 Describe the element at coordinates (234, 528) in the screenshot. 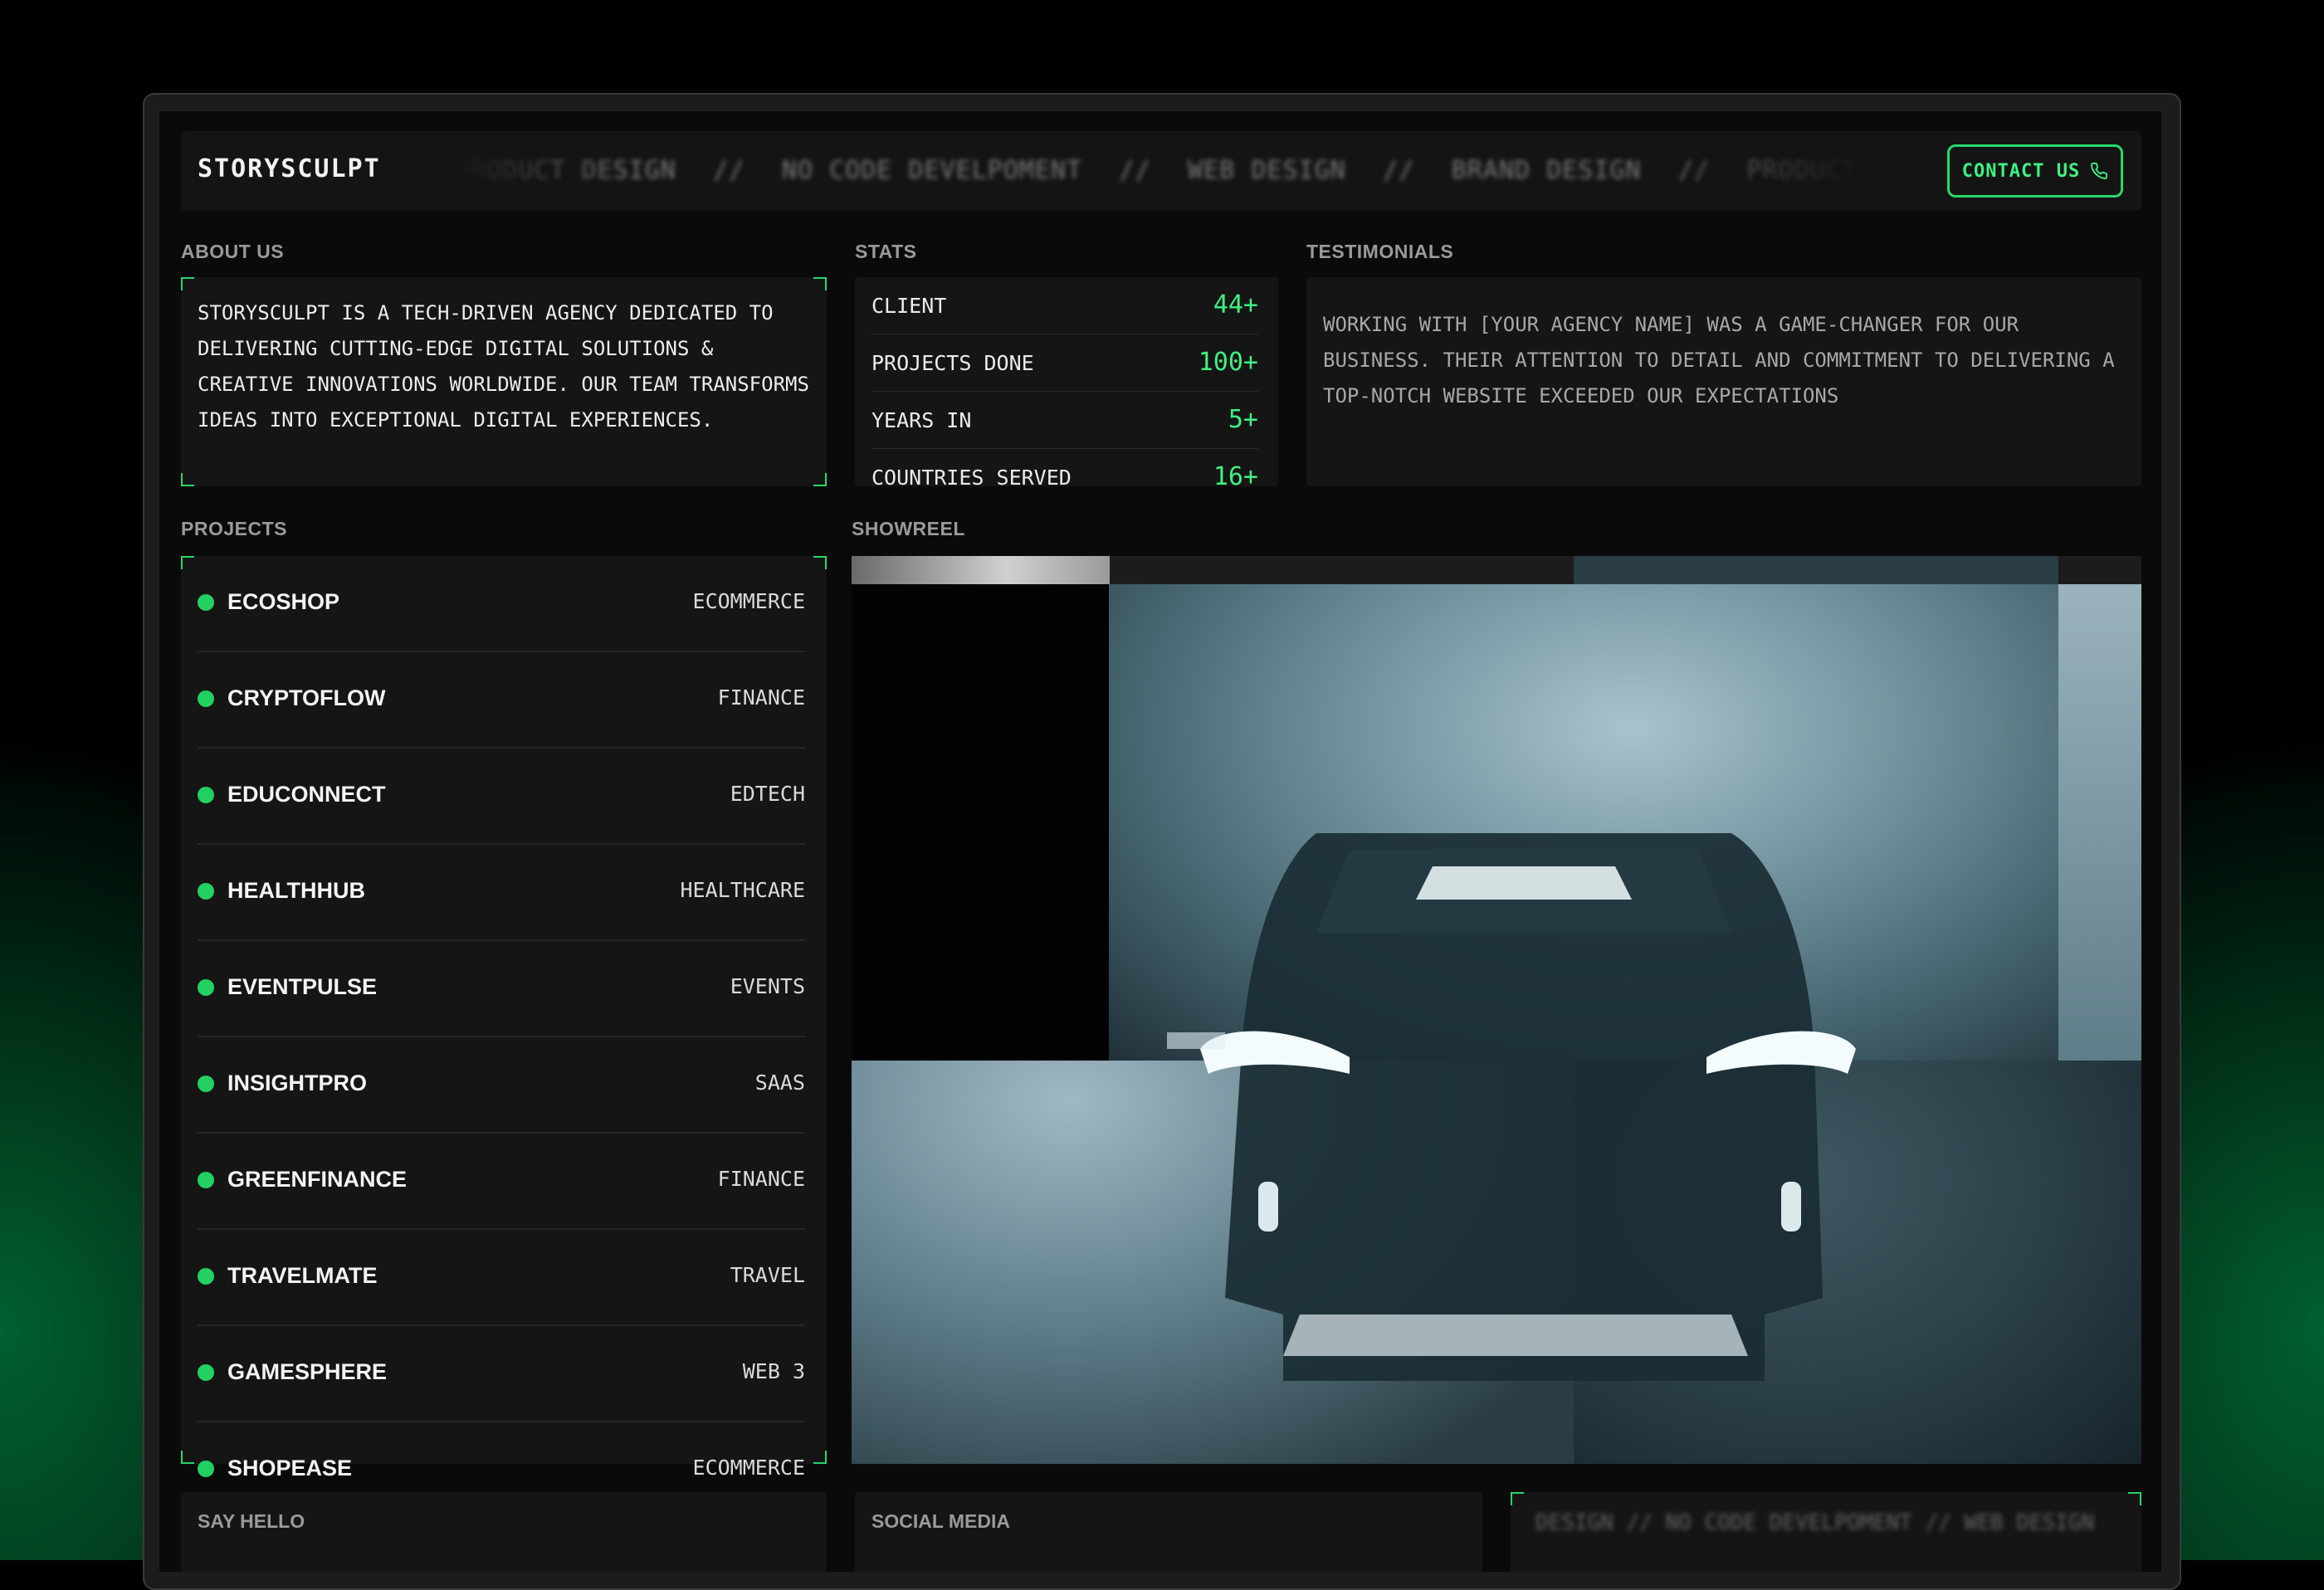

I see `projects-label: PROJECTS` at that location.